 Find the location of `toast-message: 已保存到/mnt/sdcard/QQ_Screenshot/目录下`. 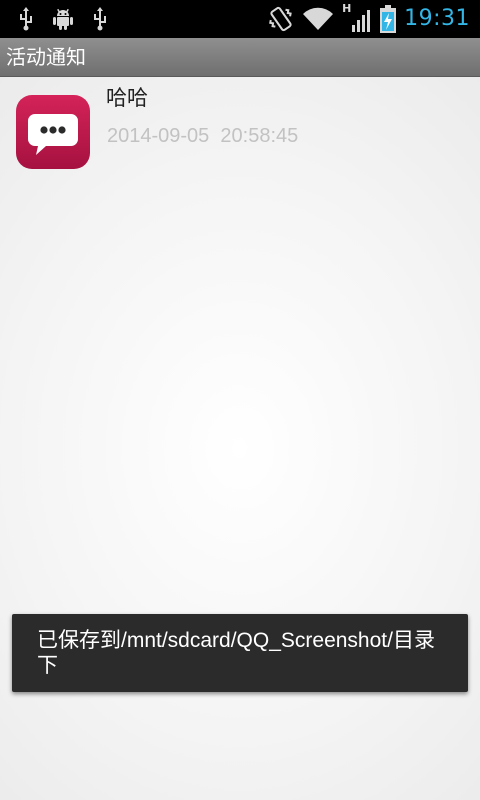

toast-message: 已保存到/mnt/sdcard/QQ_Screenshot/目录下 is located at coordinates (236, 653).